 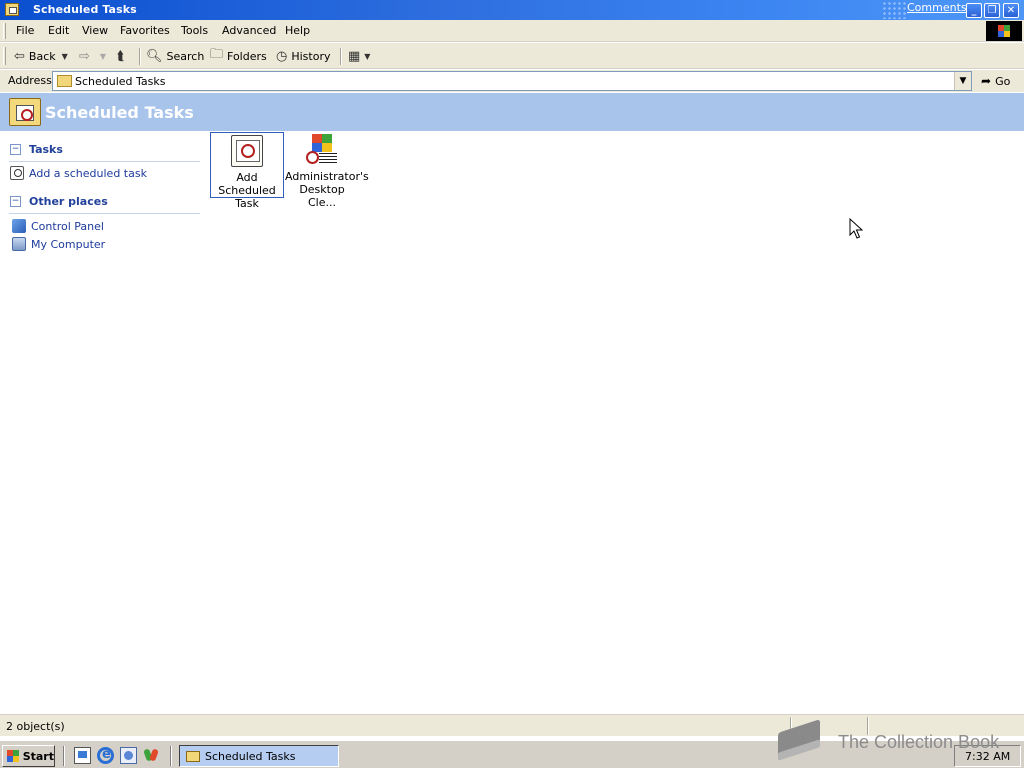 I want to click on messenger-icon, so click(x=151, y=755).